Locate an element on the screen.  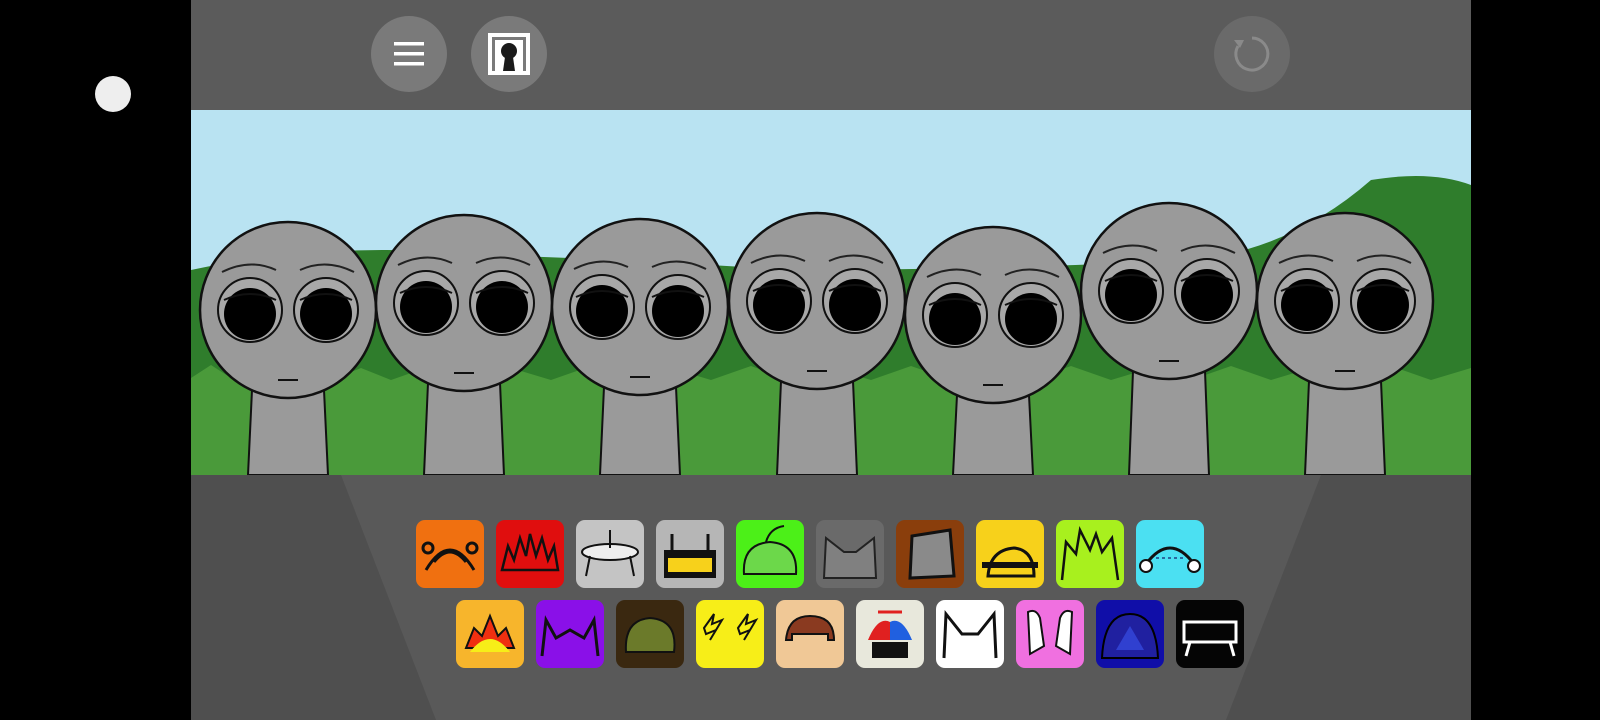
purple-horns-sound-icon is located at coordinates (570, 634).